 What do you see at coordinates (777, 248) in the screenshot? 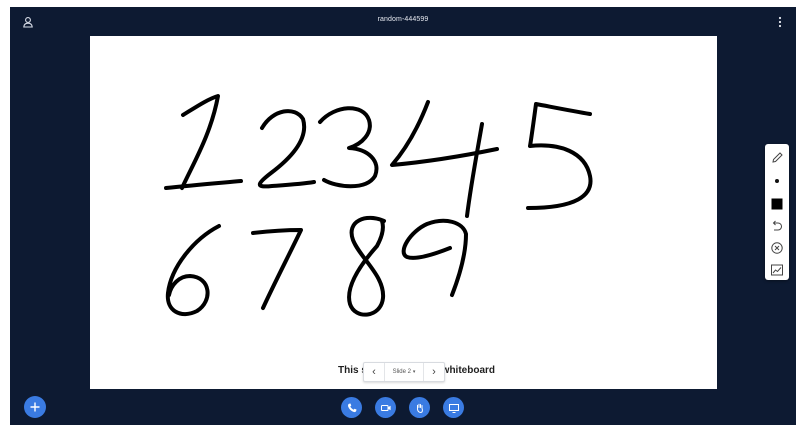
I see `clear-icon` at bounding box center [777, 248].